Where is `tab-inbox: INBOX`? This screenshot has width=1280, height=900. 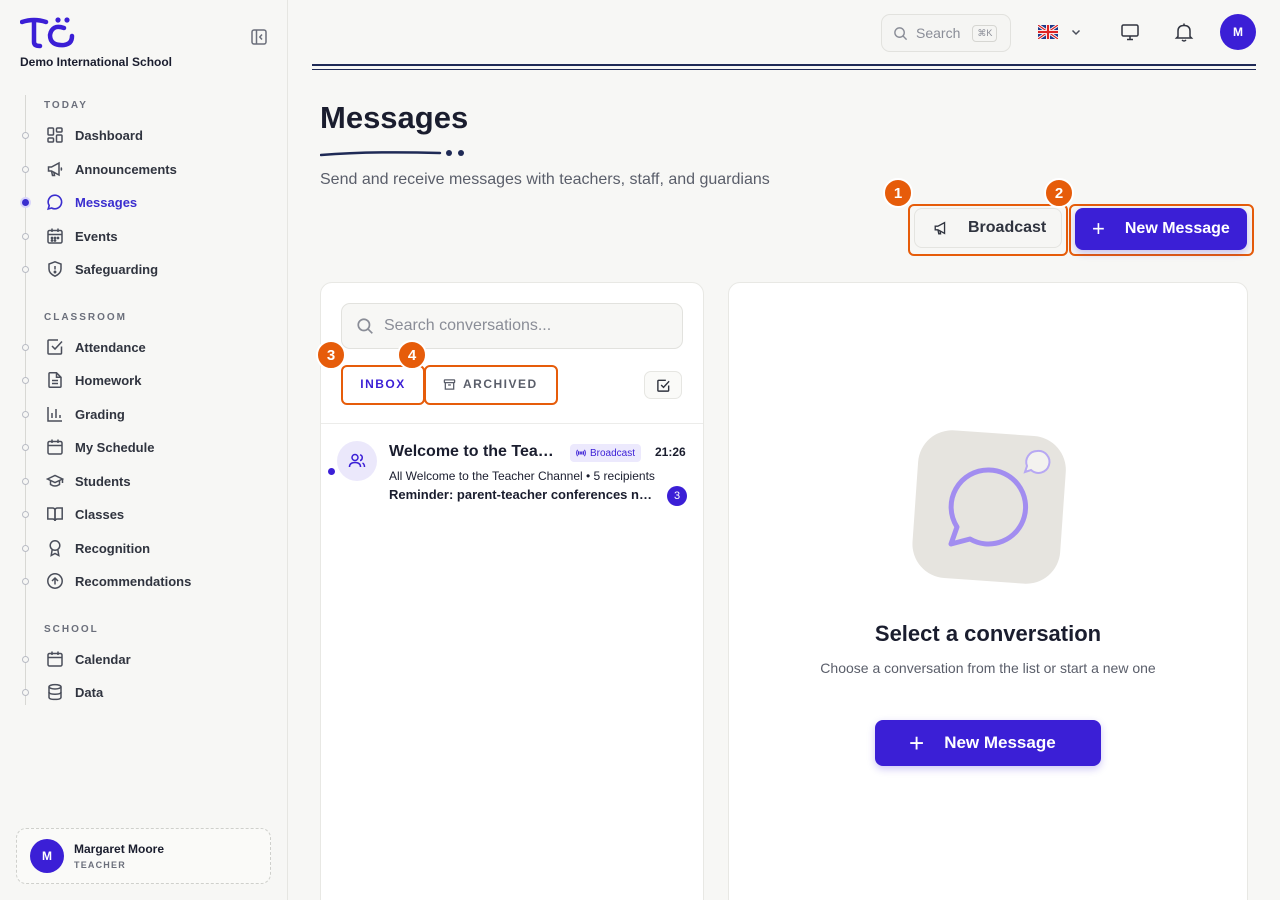 tab-inbox: INBOX is located at coordinates (383, 384).